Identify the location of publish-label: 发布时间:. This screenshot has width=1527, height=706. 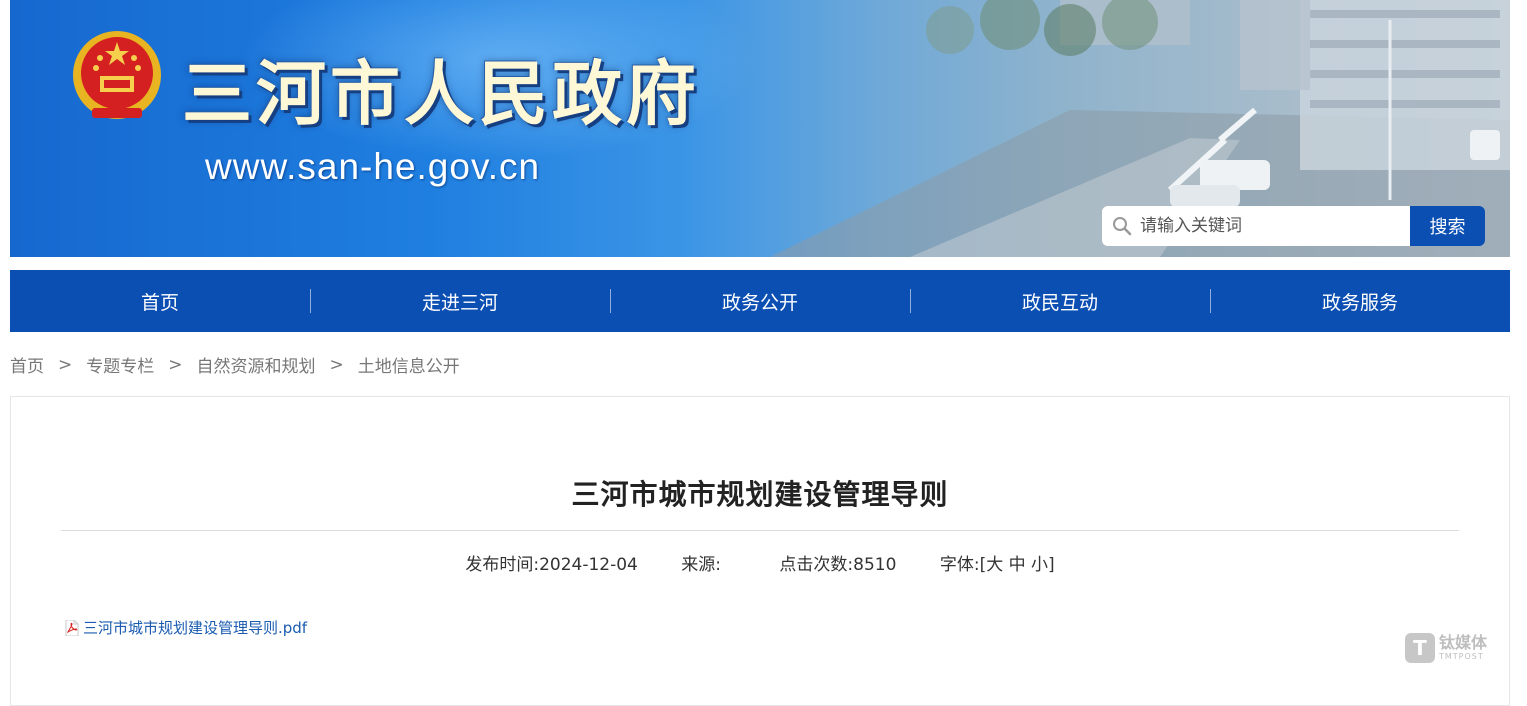
(502, 565).